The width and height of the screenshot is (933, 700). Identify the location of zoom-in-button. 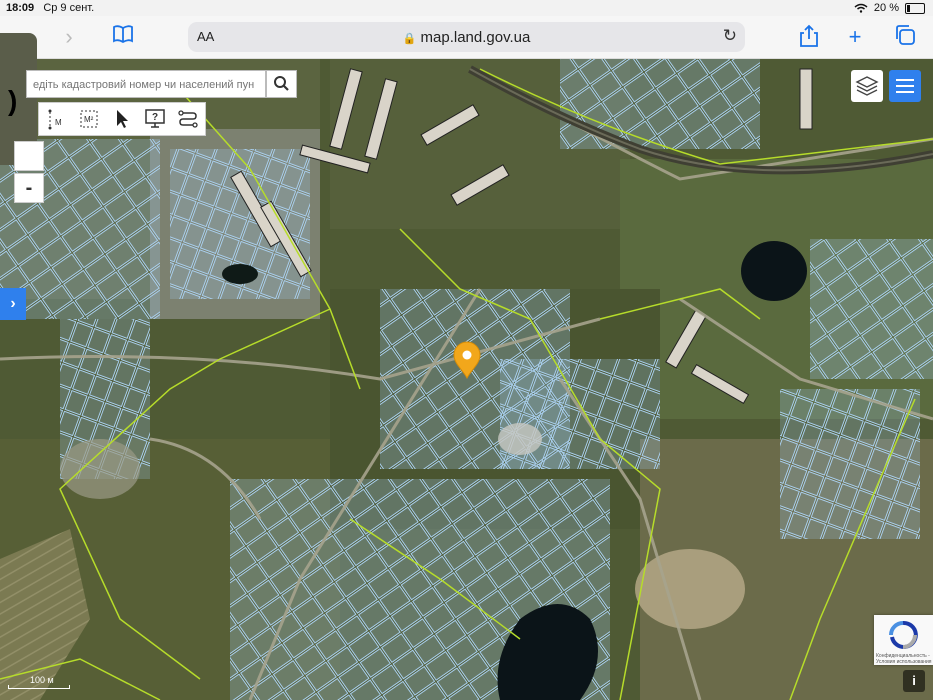
(29, 156).